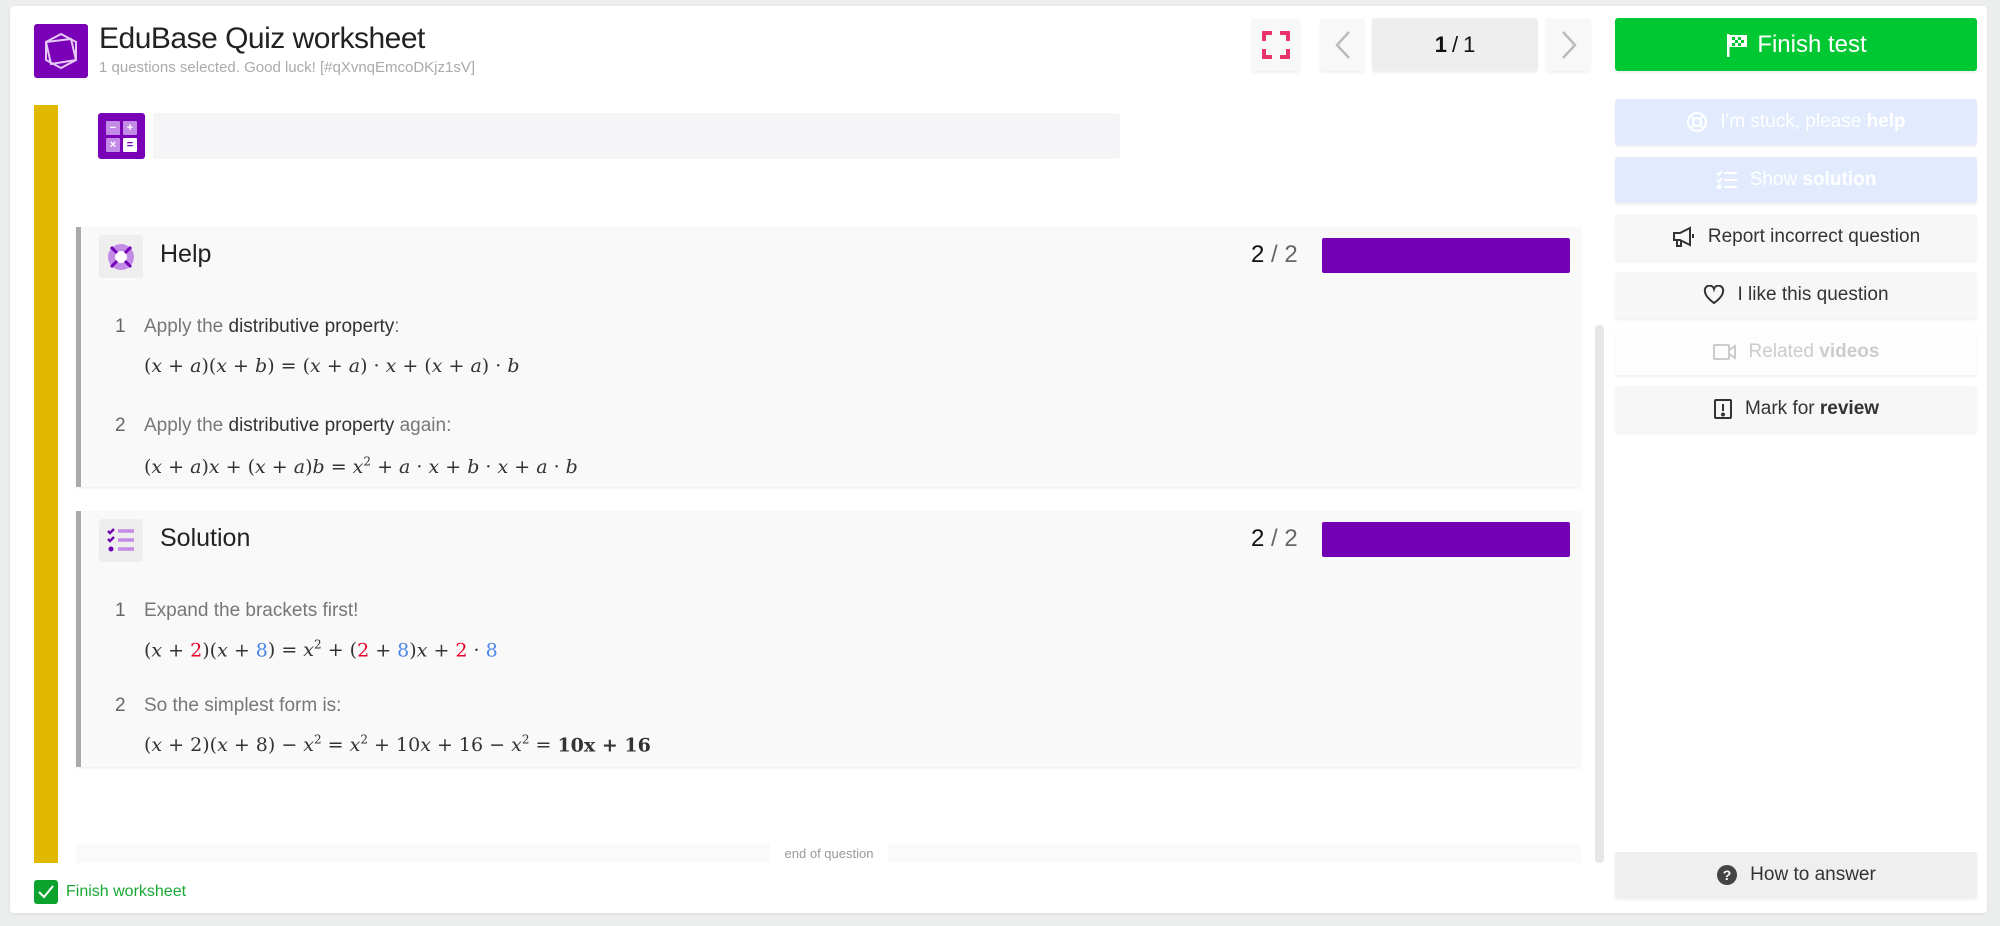 This screenshot has height=926, width=2000. I want to click on how-to-answer-button: ? How to answer, so click(1796, 875).